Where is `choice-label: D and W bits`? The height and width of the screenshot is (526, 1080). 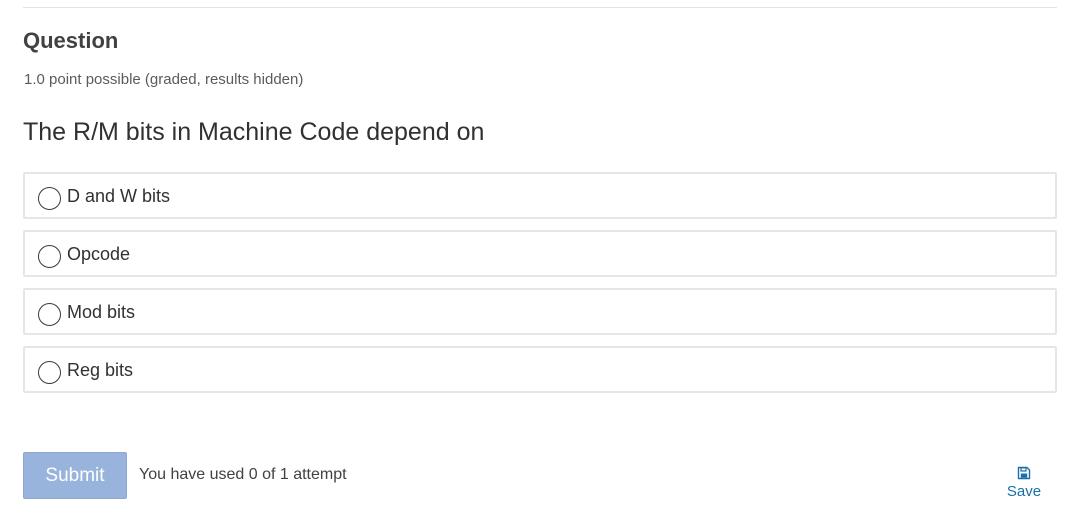
choice-label: D and W bits is located at coordinates (119, 196).